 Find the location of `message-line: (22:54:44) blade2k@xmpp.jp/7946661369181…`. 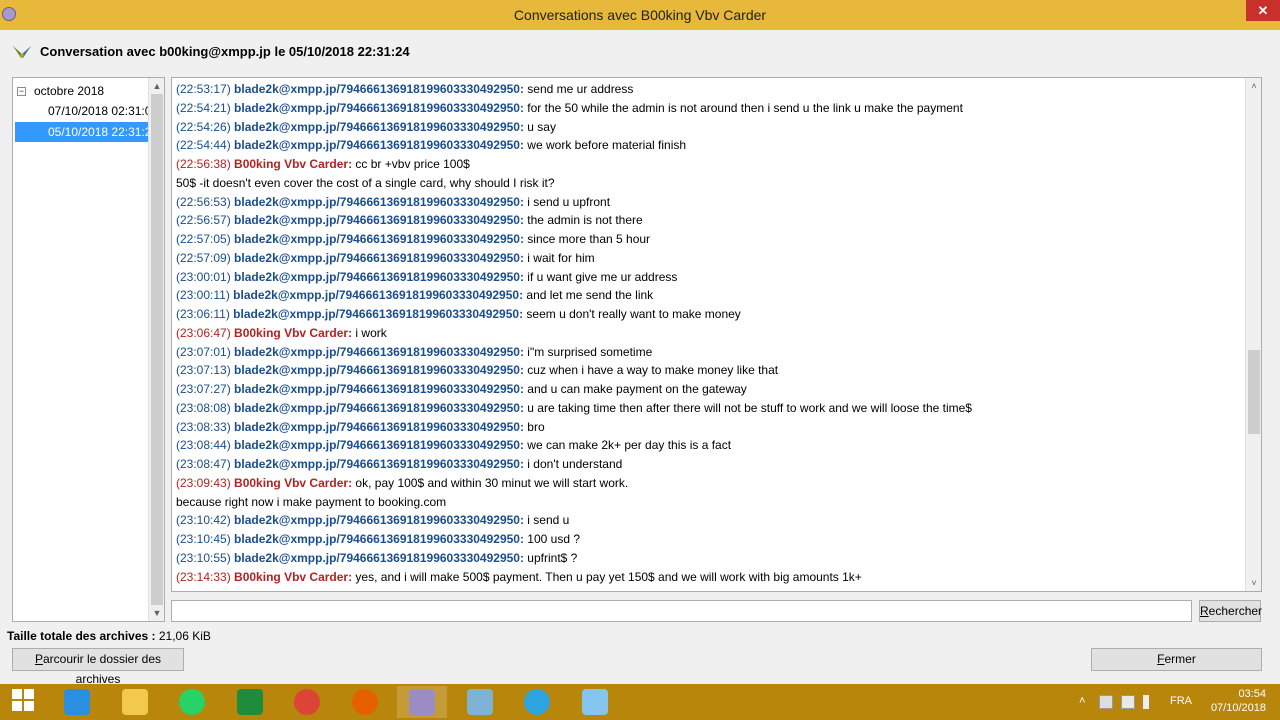

message-line: (22:54:44) blade2k@xmpp.jp/7946661369181… is located at coordinates (709, 145).